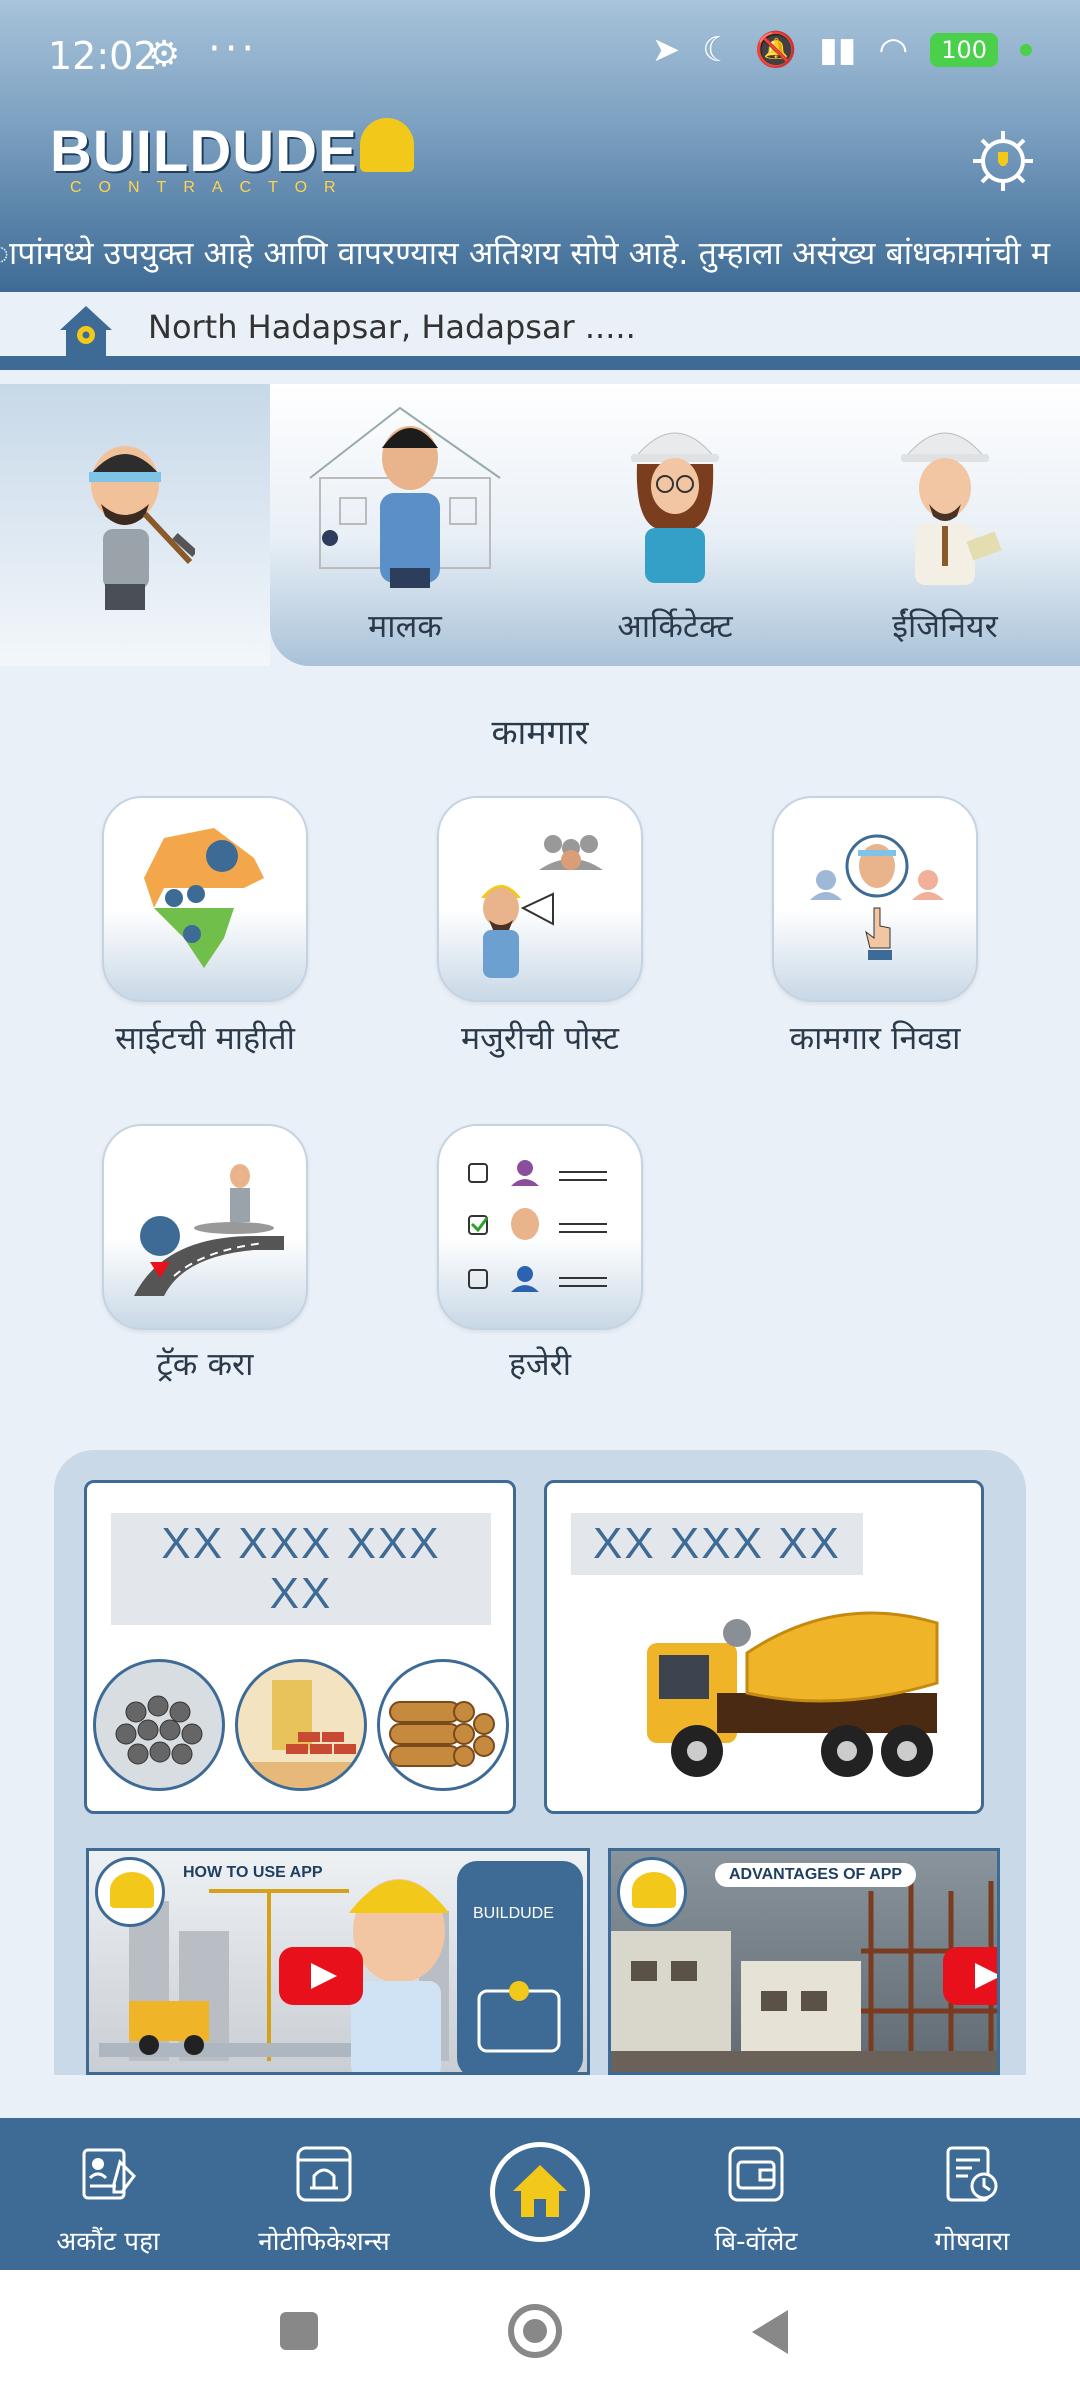 The width and height of the screenshot is (1080, 2400). I want to click on status-time: 12:02, so click(103, 56).